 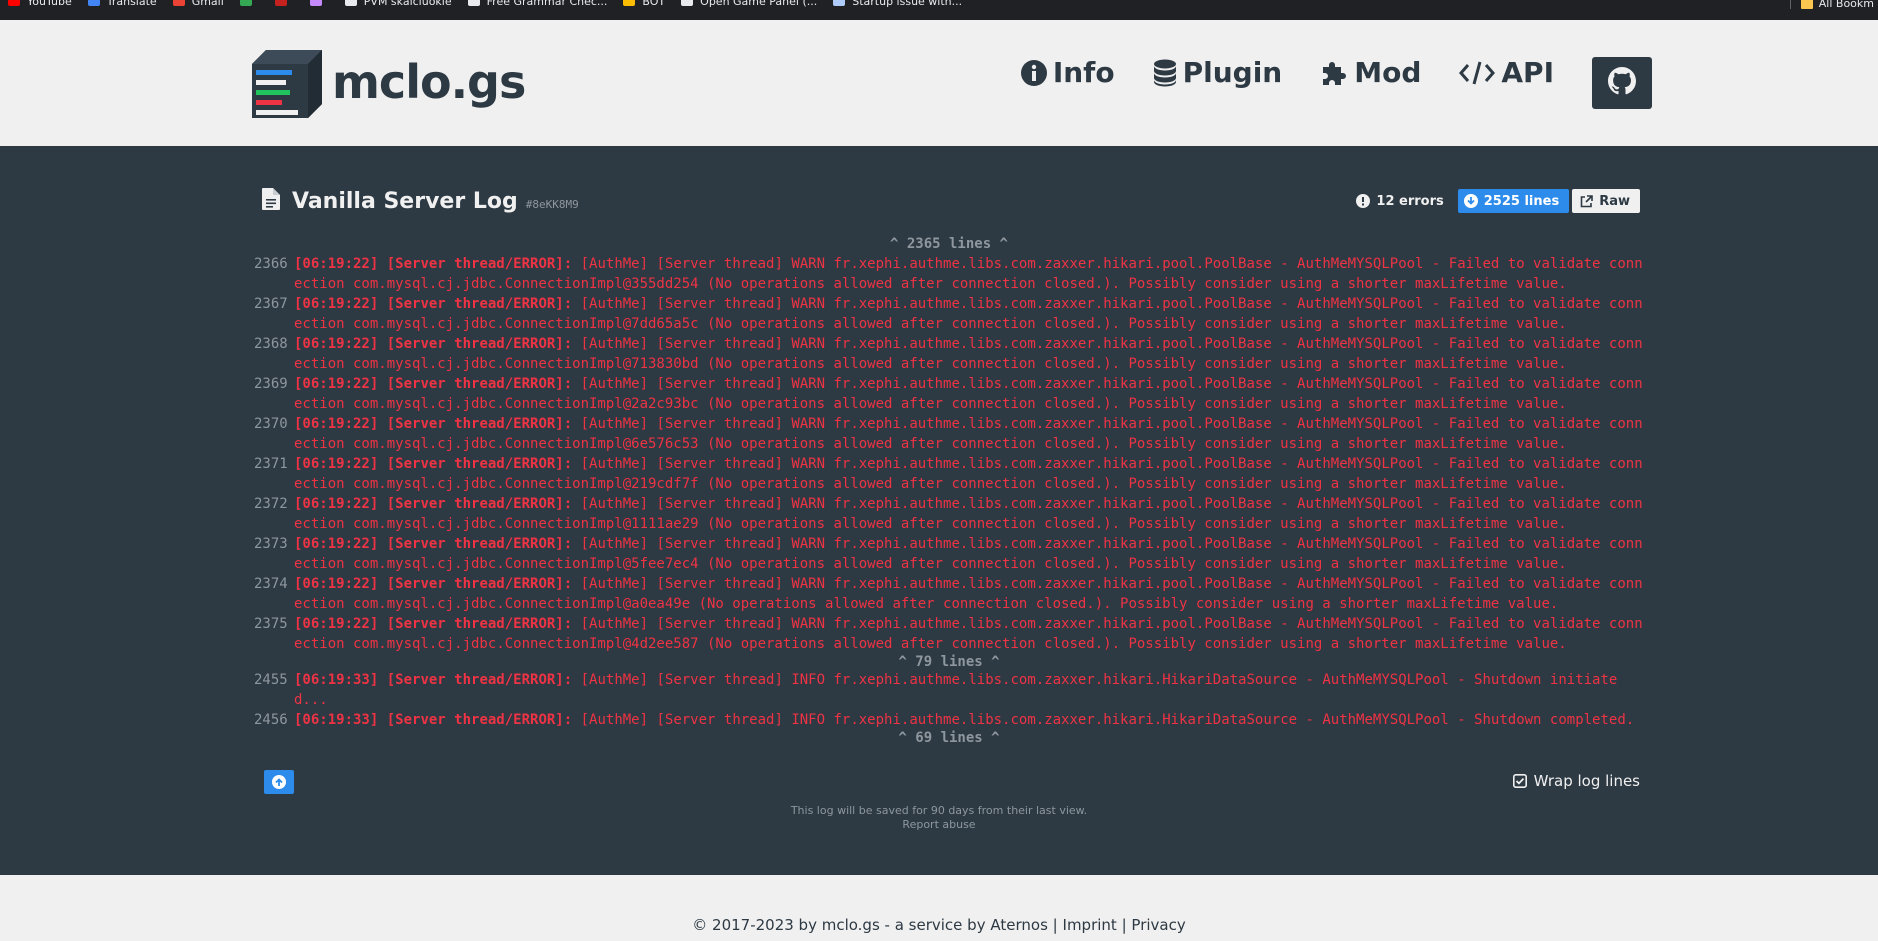 I want to click on line-number: 2375, so click(x=274, y=634).